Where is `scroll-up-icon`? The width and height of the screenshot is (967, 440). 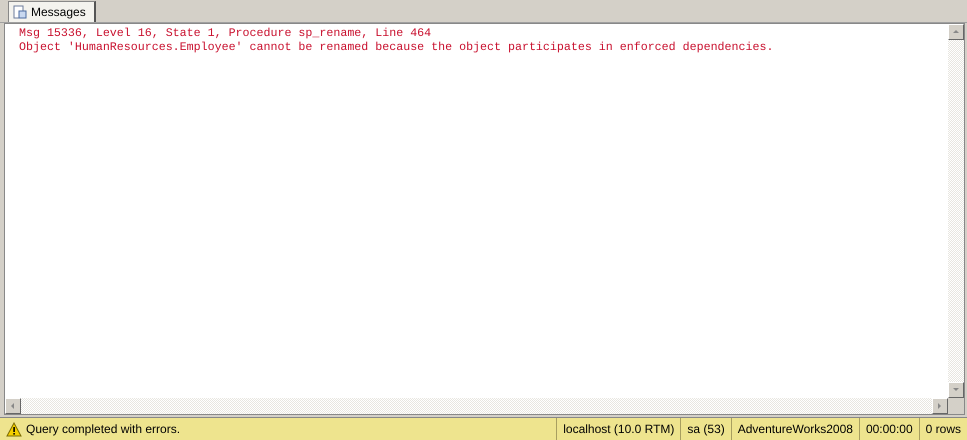 scroll-up-icon is located at coordinates (956, 32).